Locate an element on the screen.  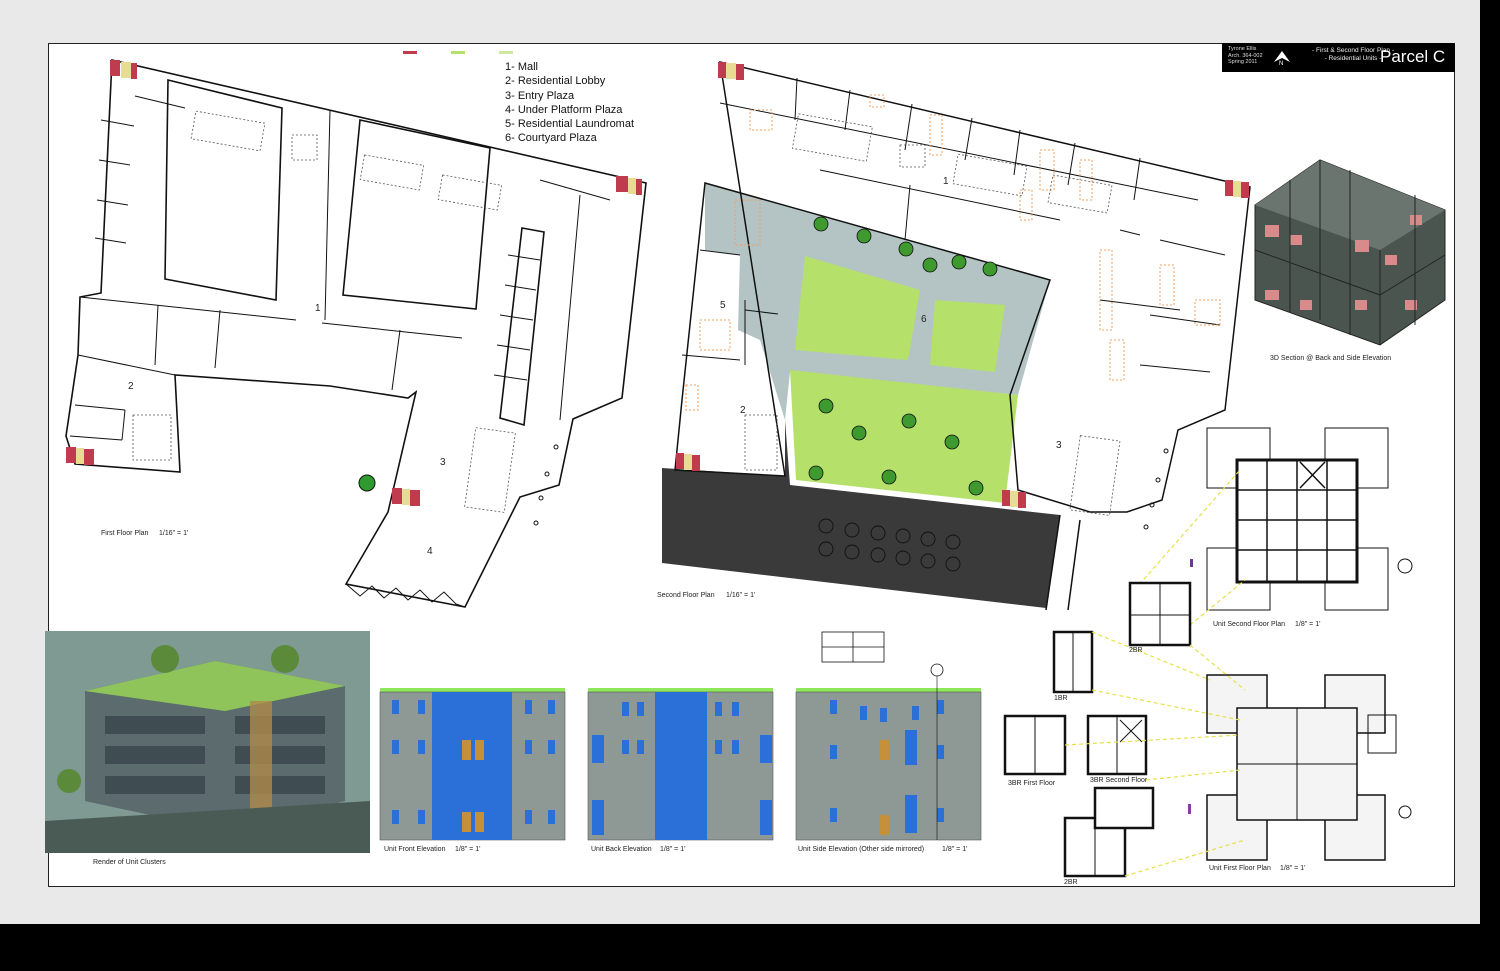
unit-1br-label: 1BR is located at coordinates (1061, 698).